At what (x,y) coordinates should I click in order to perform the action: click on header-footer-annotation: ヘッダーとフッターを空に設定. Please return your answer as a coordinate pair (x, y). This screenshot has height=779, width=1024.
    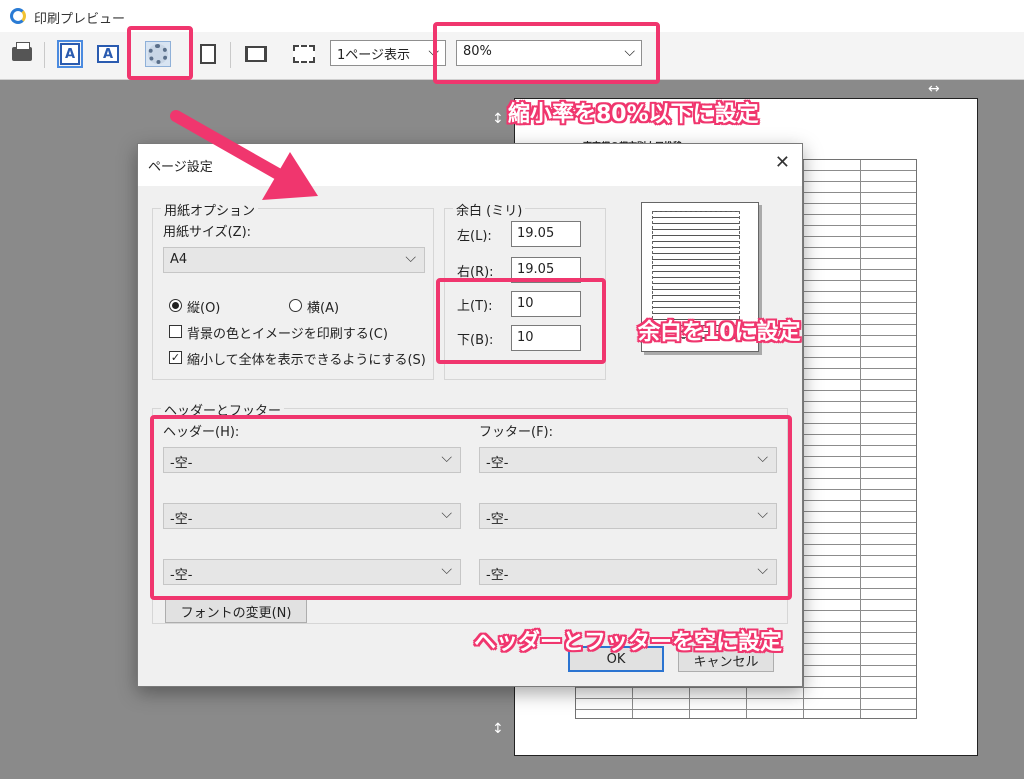
    Looking at the image, I should click on (628, 642).